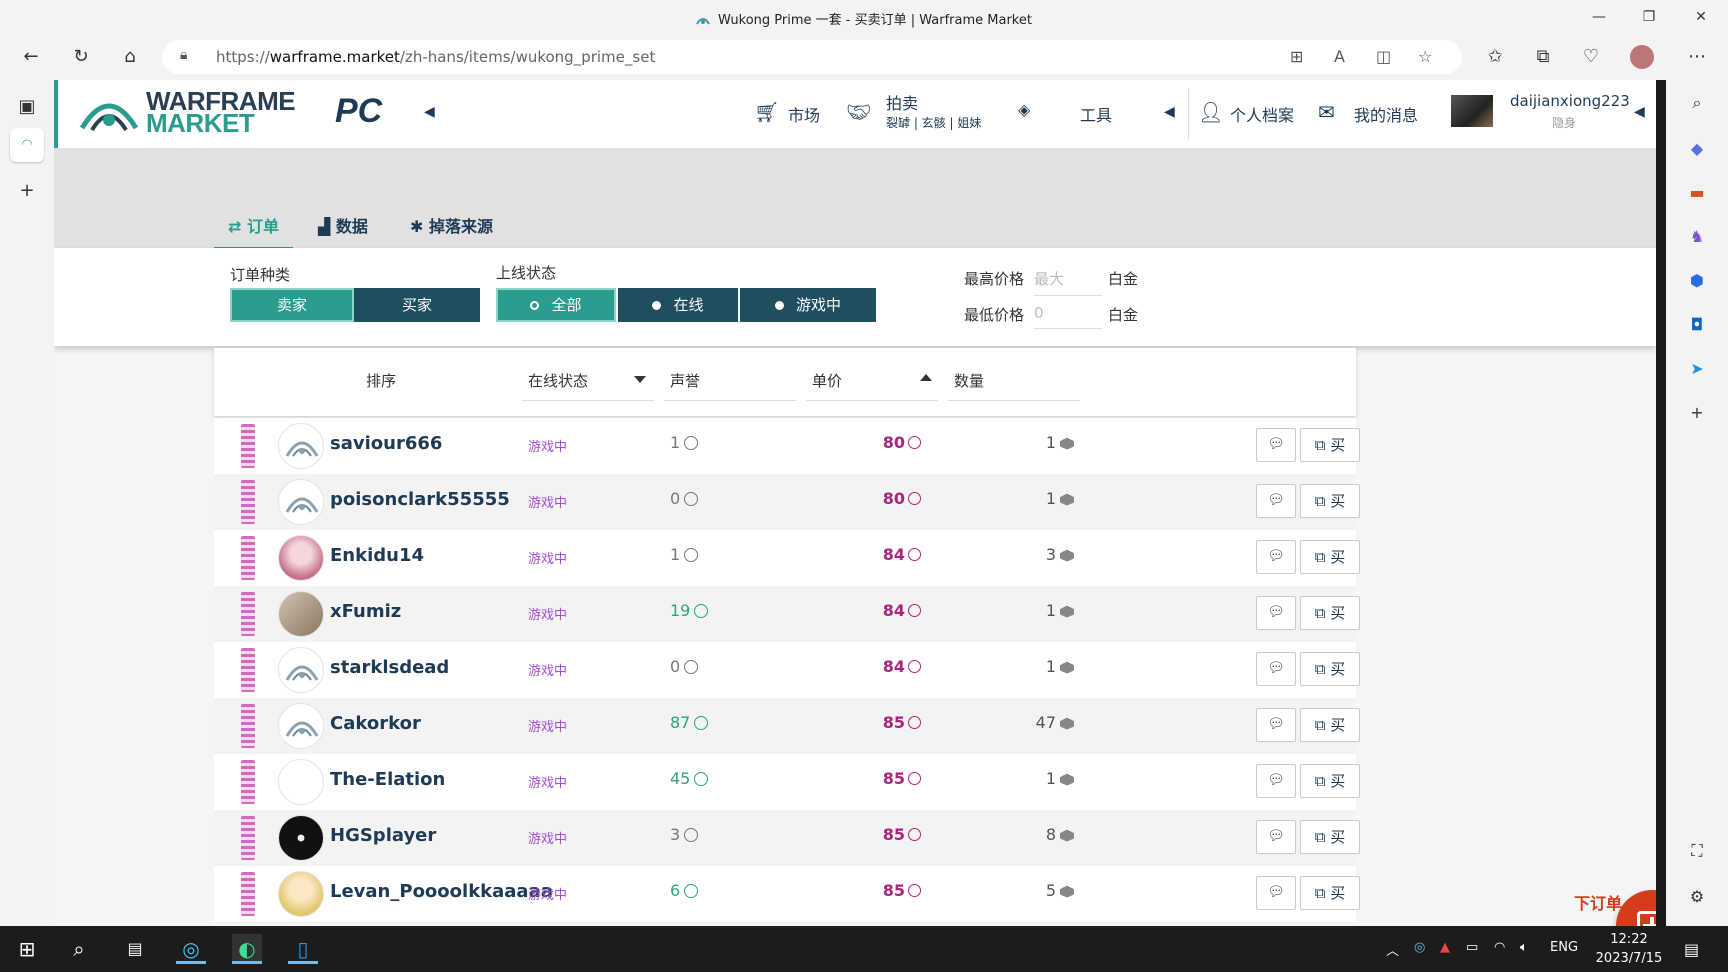 This screenshot has width=1728, height=972. Describe the element at coordinates (1661, 503) in the screenshot. I see `page-scrollbar` at that location.